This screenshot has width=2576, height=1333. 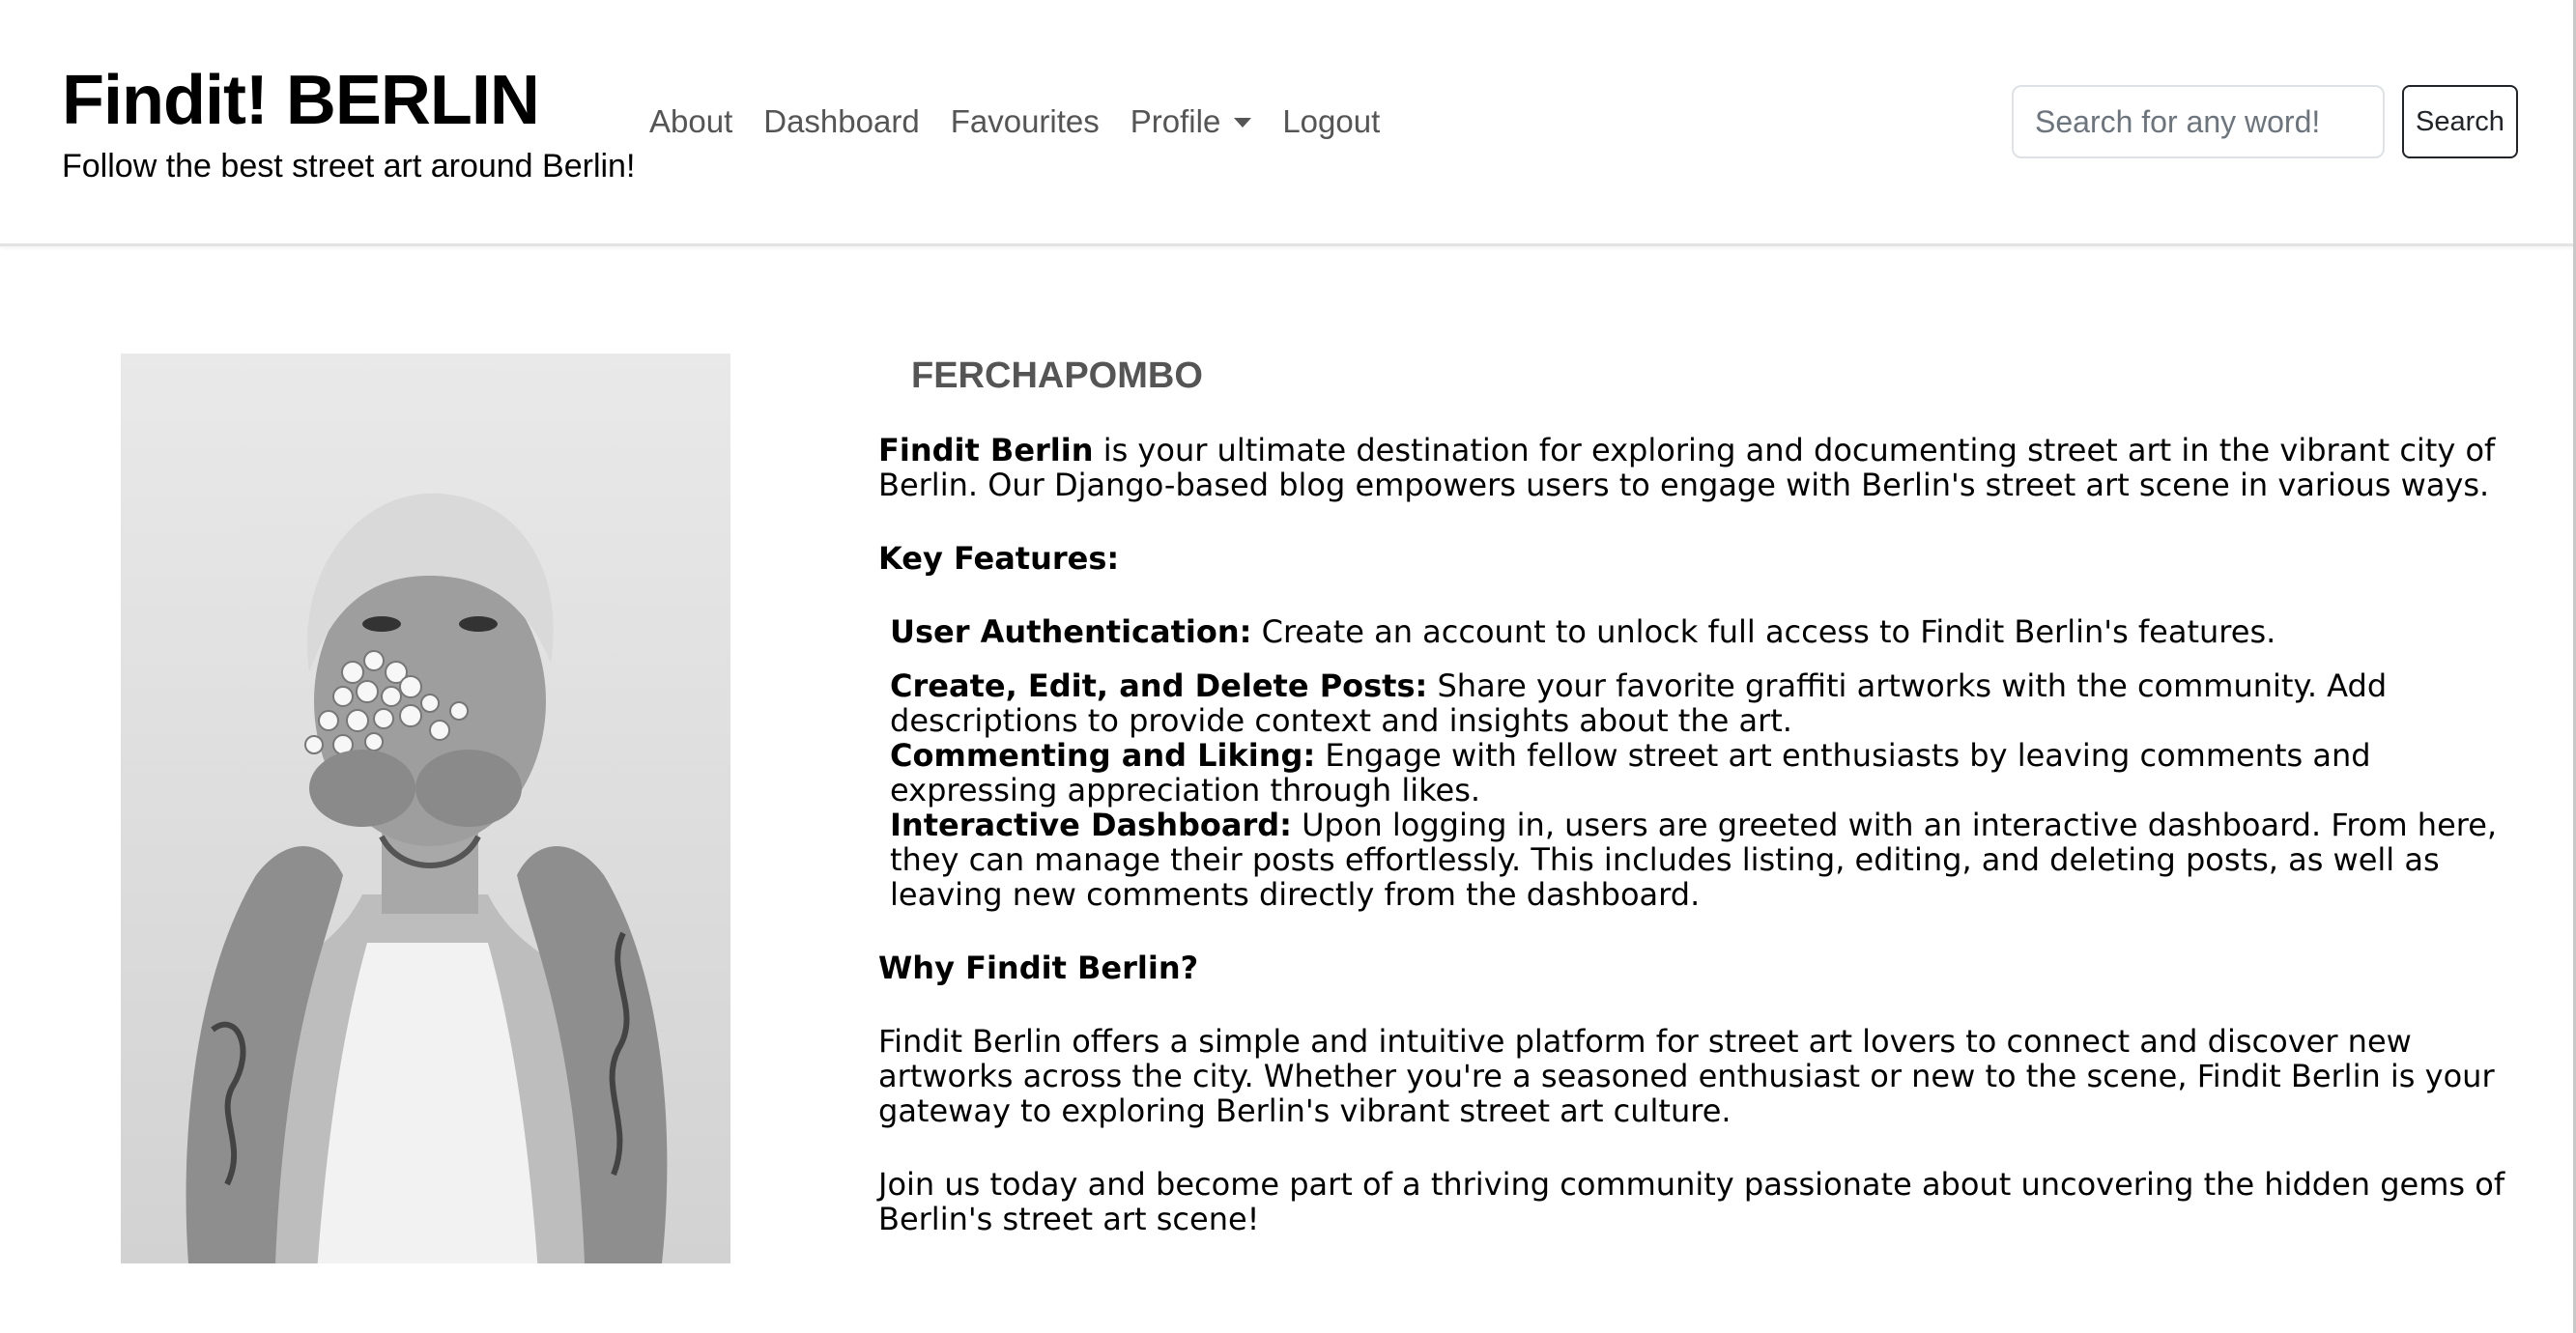 I want to click on why-heading: Why Findit Berlin?, so click(x=1038, y=968).